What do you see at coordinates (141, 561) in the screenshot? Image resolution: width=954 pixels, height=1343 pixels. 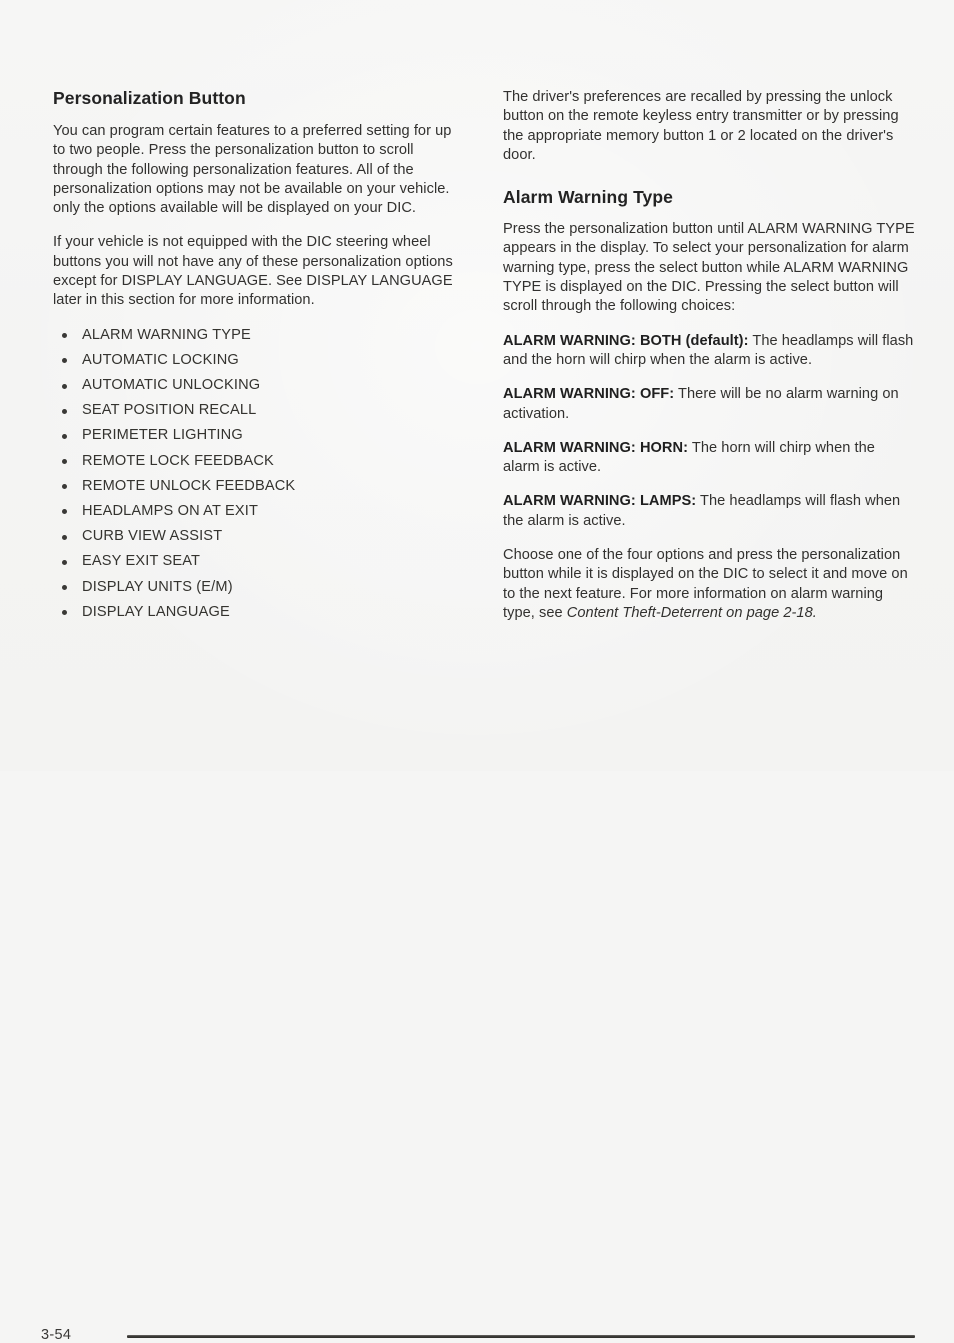 I see `list-item-label: EASY EXIT SEAT` at bounding box center [141, 561].